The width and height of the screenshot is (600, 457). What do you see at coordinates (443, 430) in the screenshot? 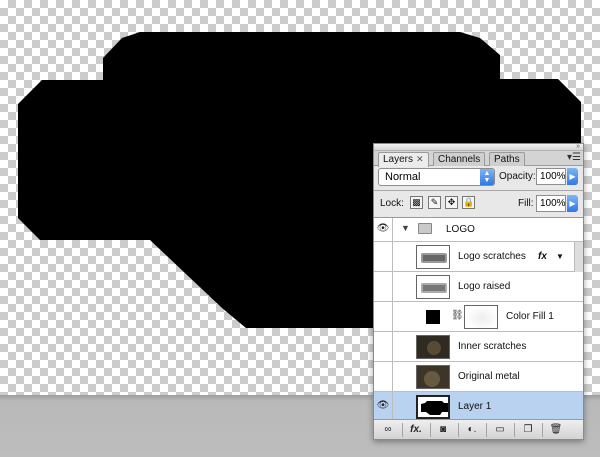
I see `mask-icon: ◙` at bounding box center [443, 430].